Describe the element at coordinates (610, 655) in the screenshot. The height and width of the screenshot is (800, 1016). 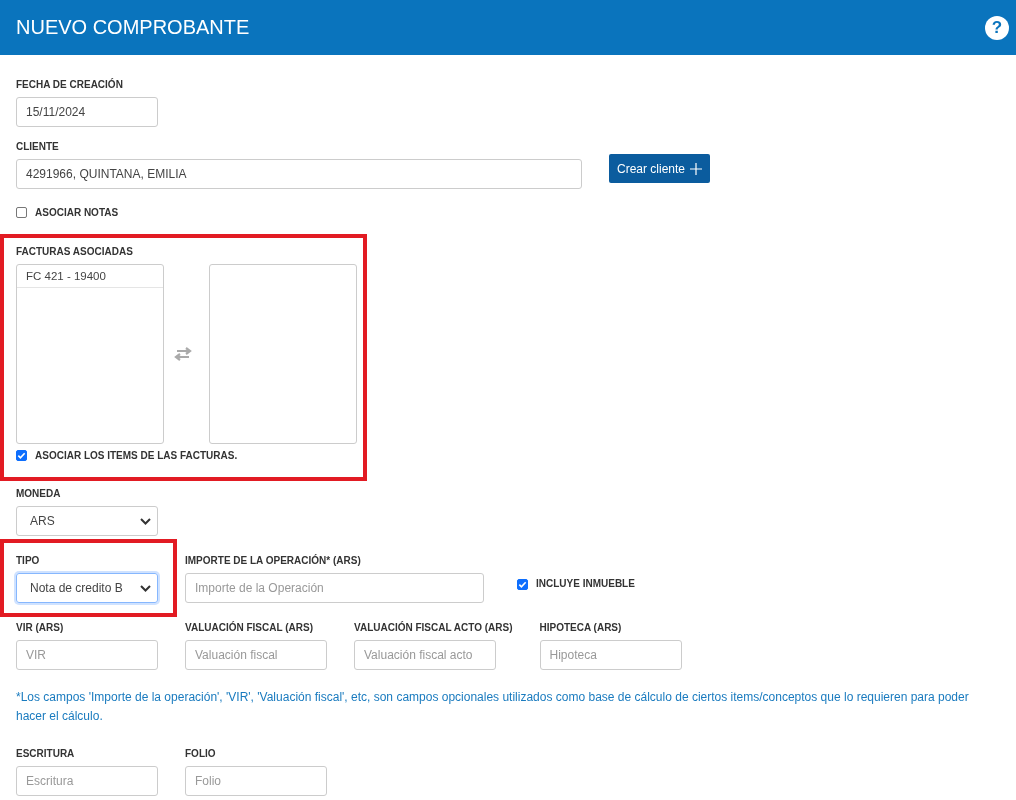
I see `input-field: Hipoteca` at that location.